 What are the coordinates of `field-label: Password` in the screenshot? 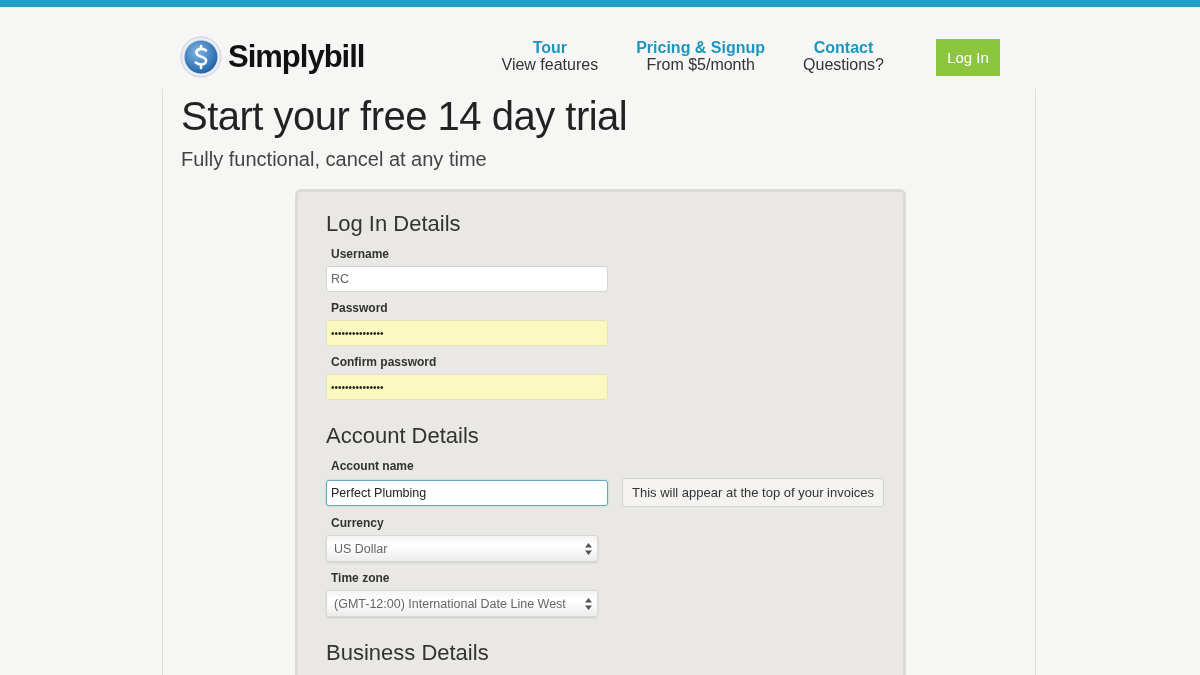 It's located at (360, 308).